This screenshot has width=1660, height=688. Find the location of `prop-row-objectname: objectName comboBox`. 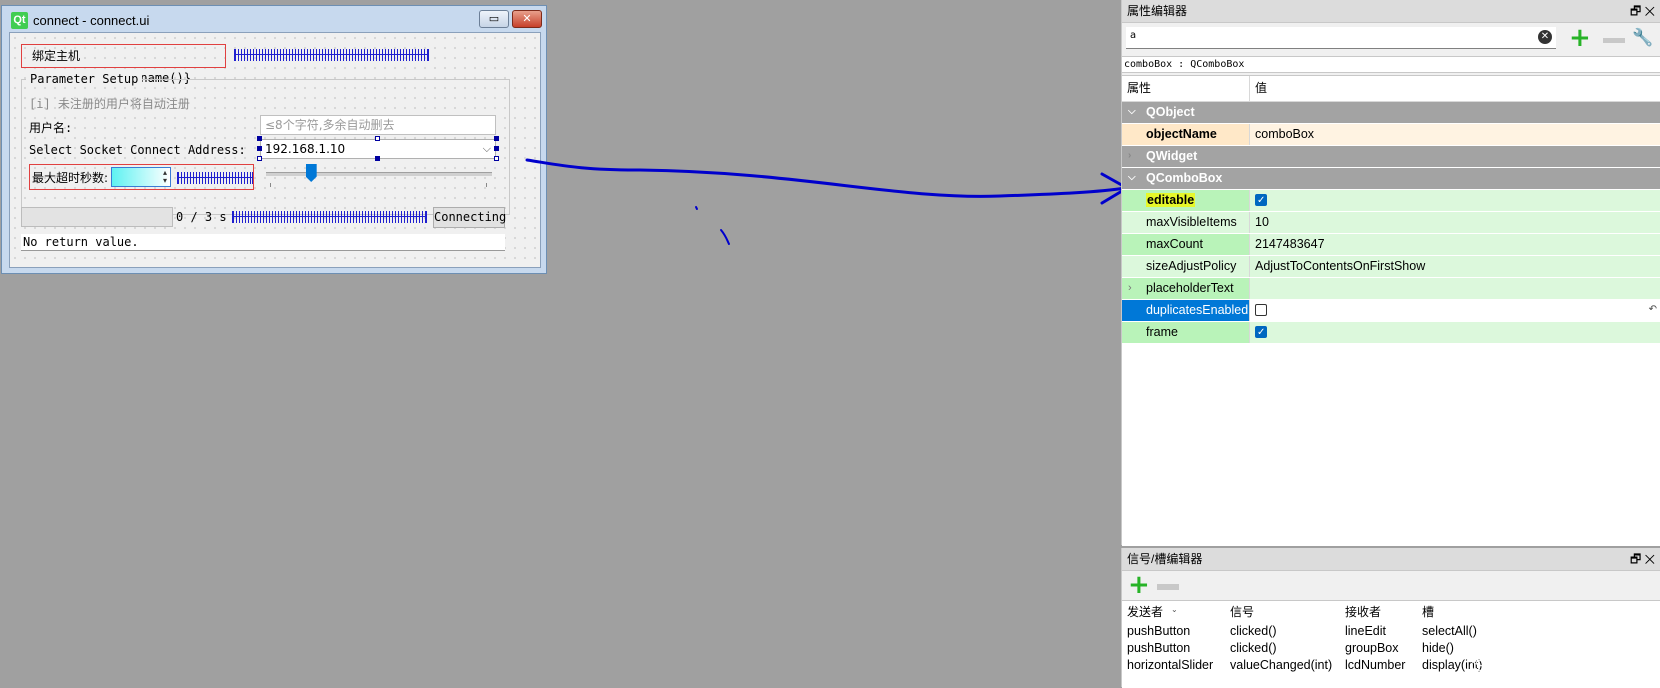

prop-row-objectname: objectName comboBox is located at coordinates (1391, 135).